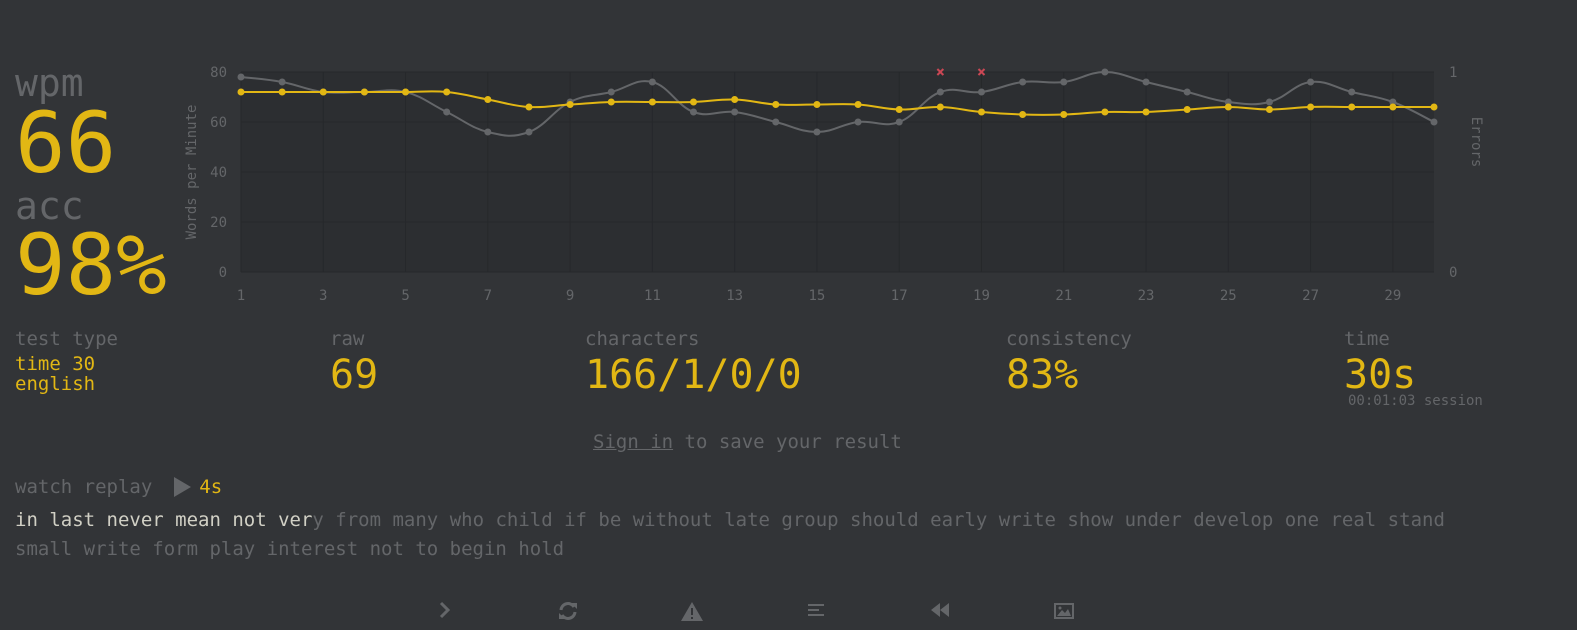  I want to click on wpm-value: 66, so click(66, 143).